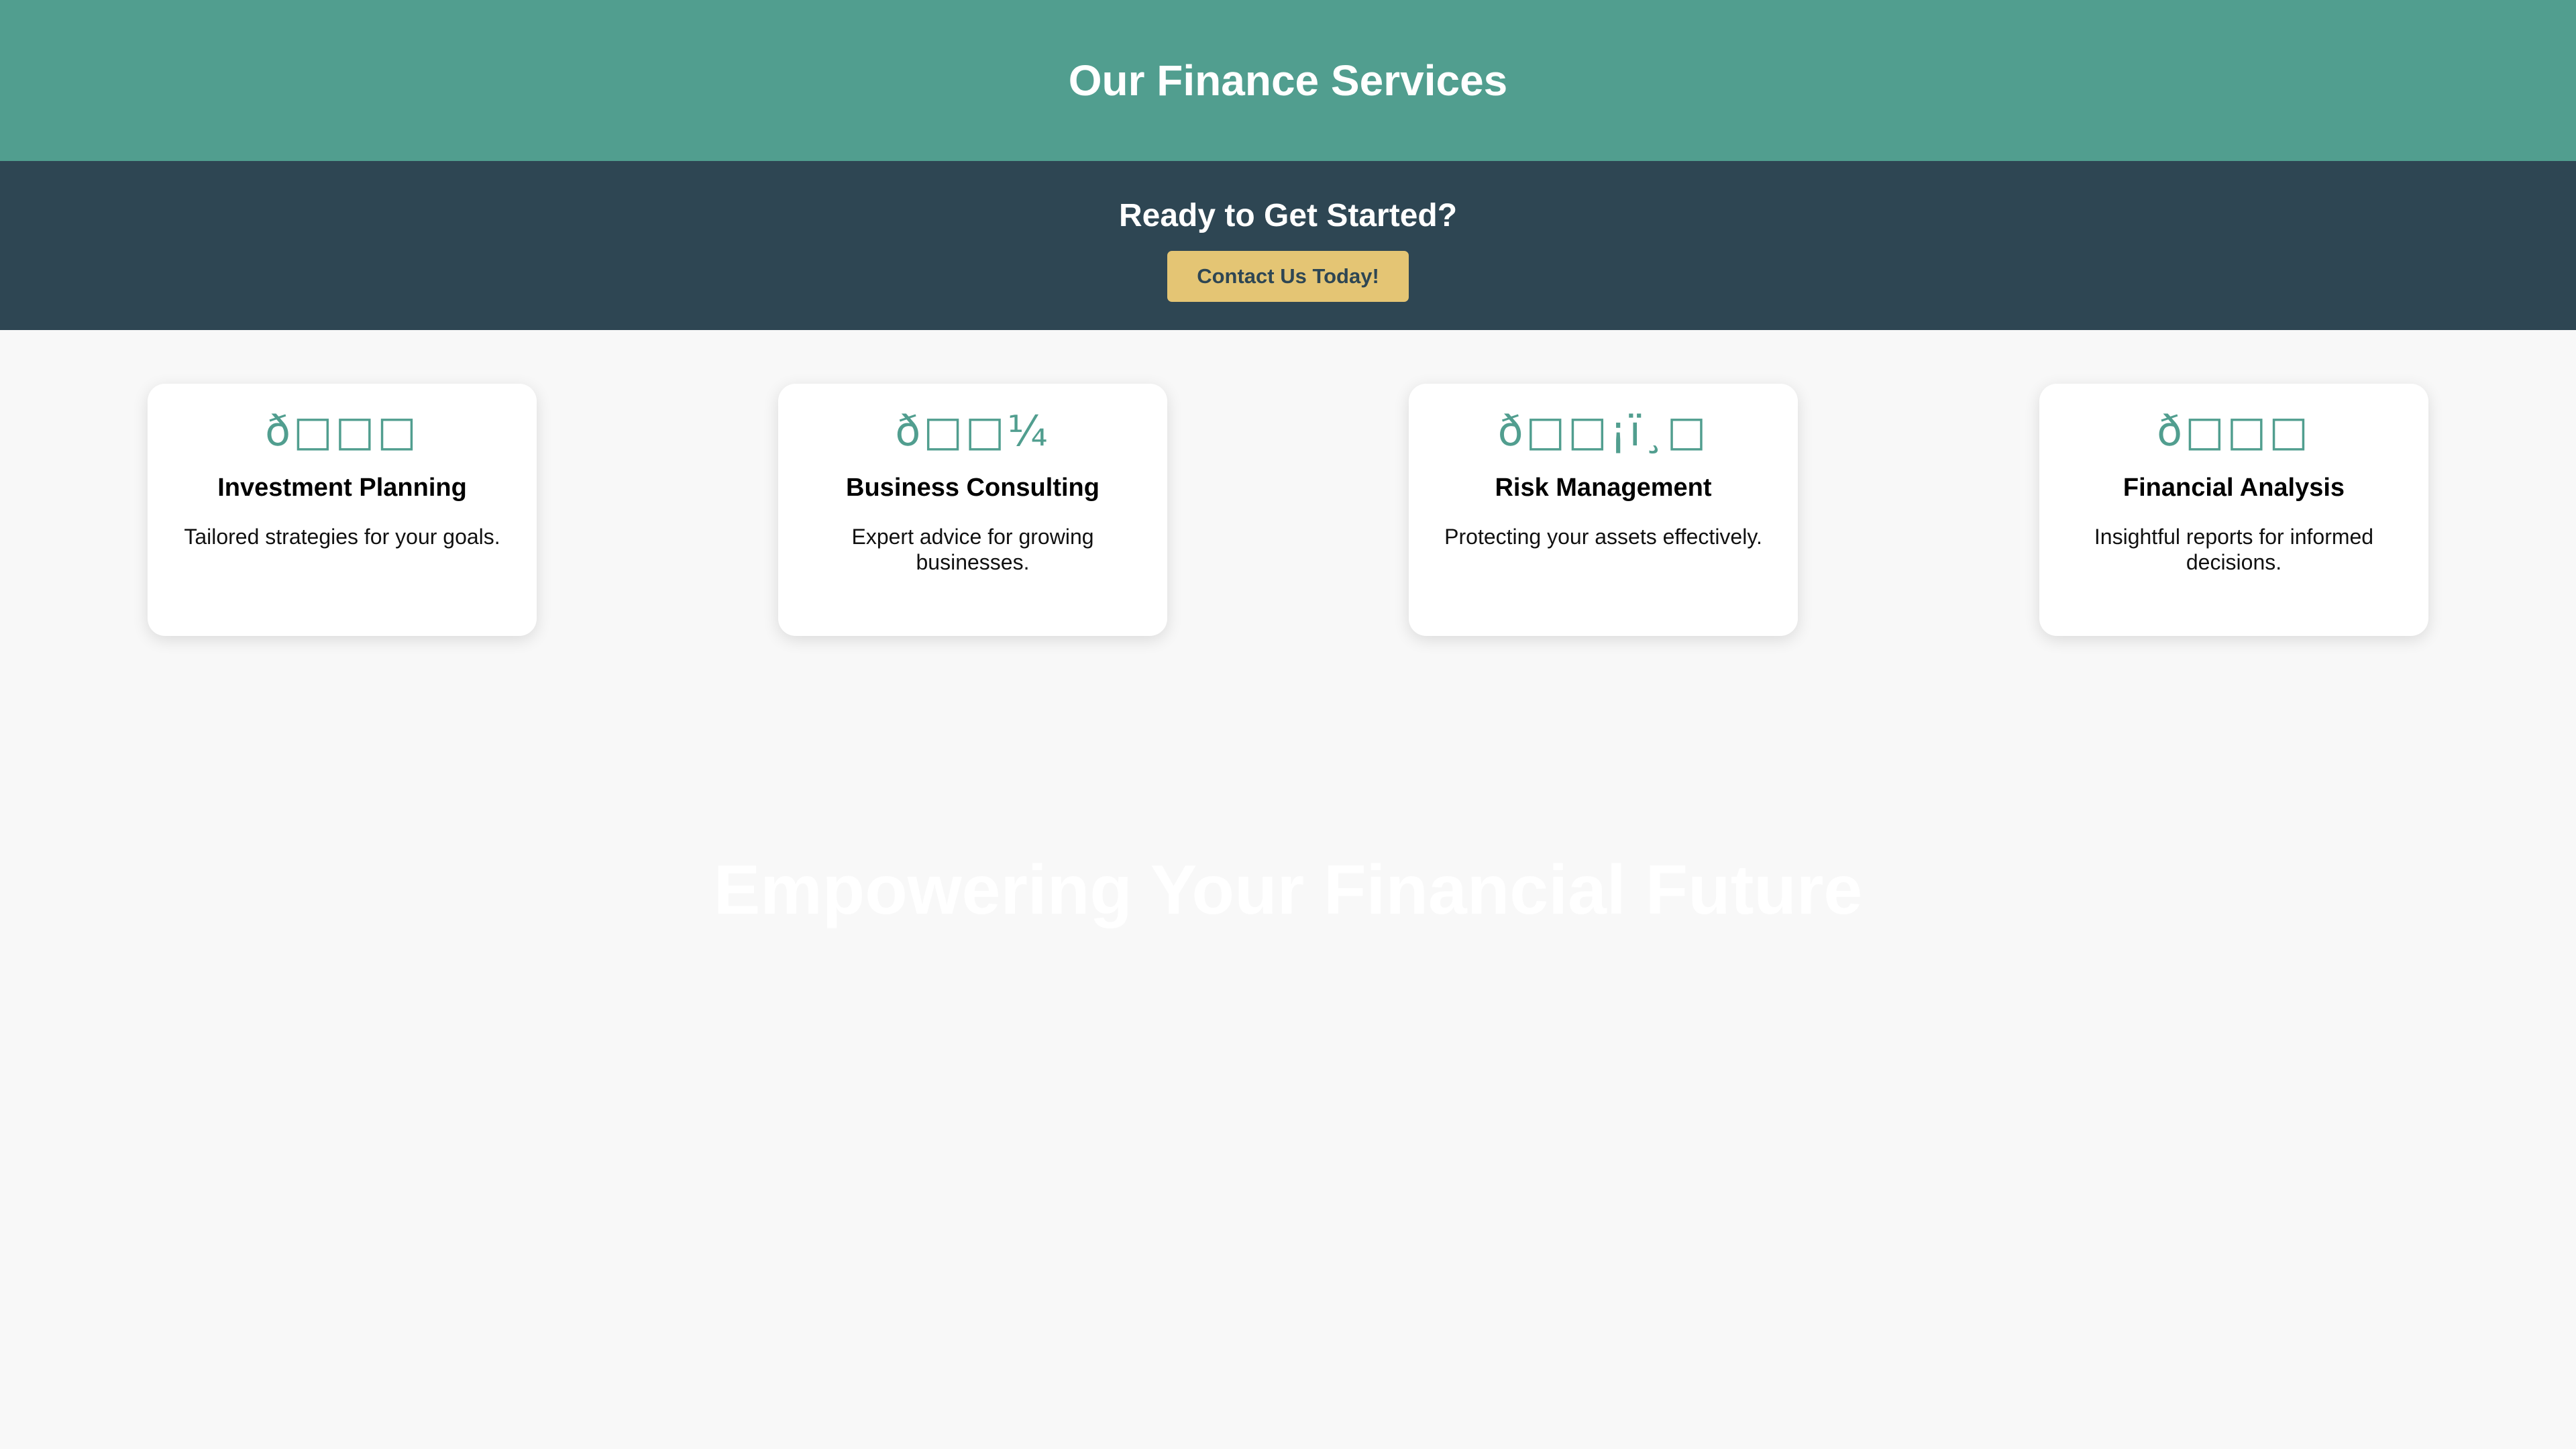 The image size is (2576, 1449). Describe the element at coordinates (1603, 431) in the screenshot. I see `shield-icon: ð□□¡ï¸□` at that location.